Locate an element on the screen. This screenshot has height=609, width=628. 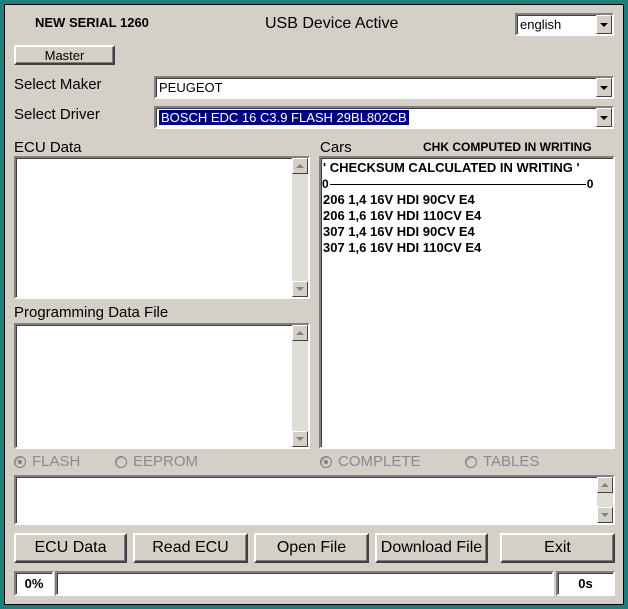
language-select: english is located at coordinates (564, 24).